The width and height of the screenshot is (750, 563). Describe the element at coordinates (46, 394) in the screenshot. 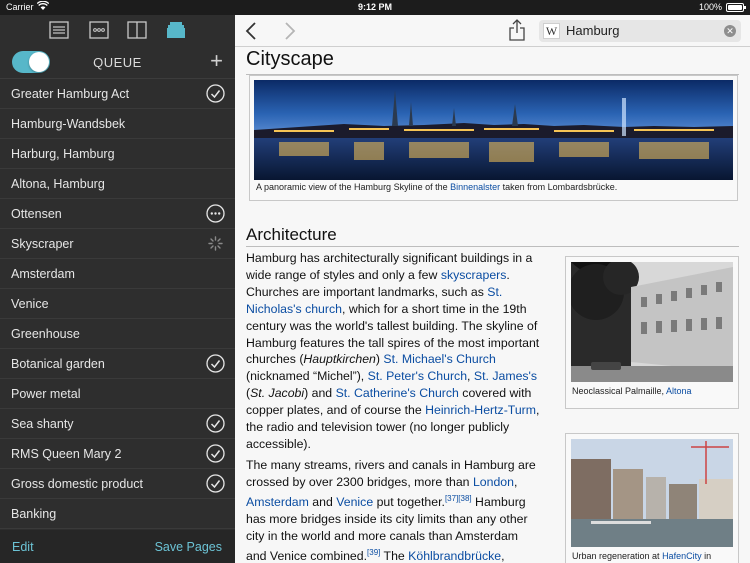

I see `list-item-label: Power metal` at that location.